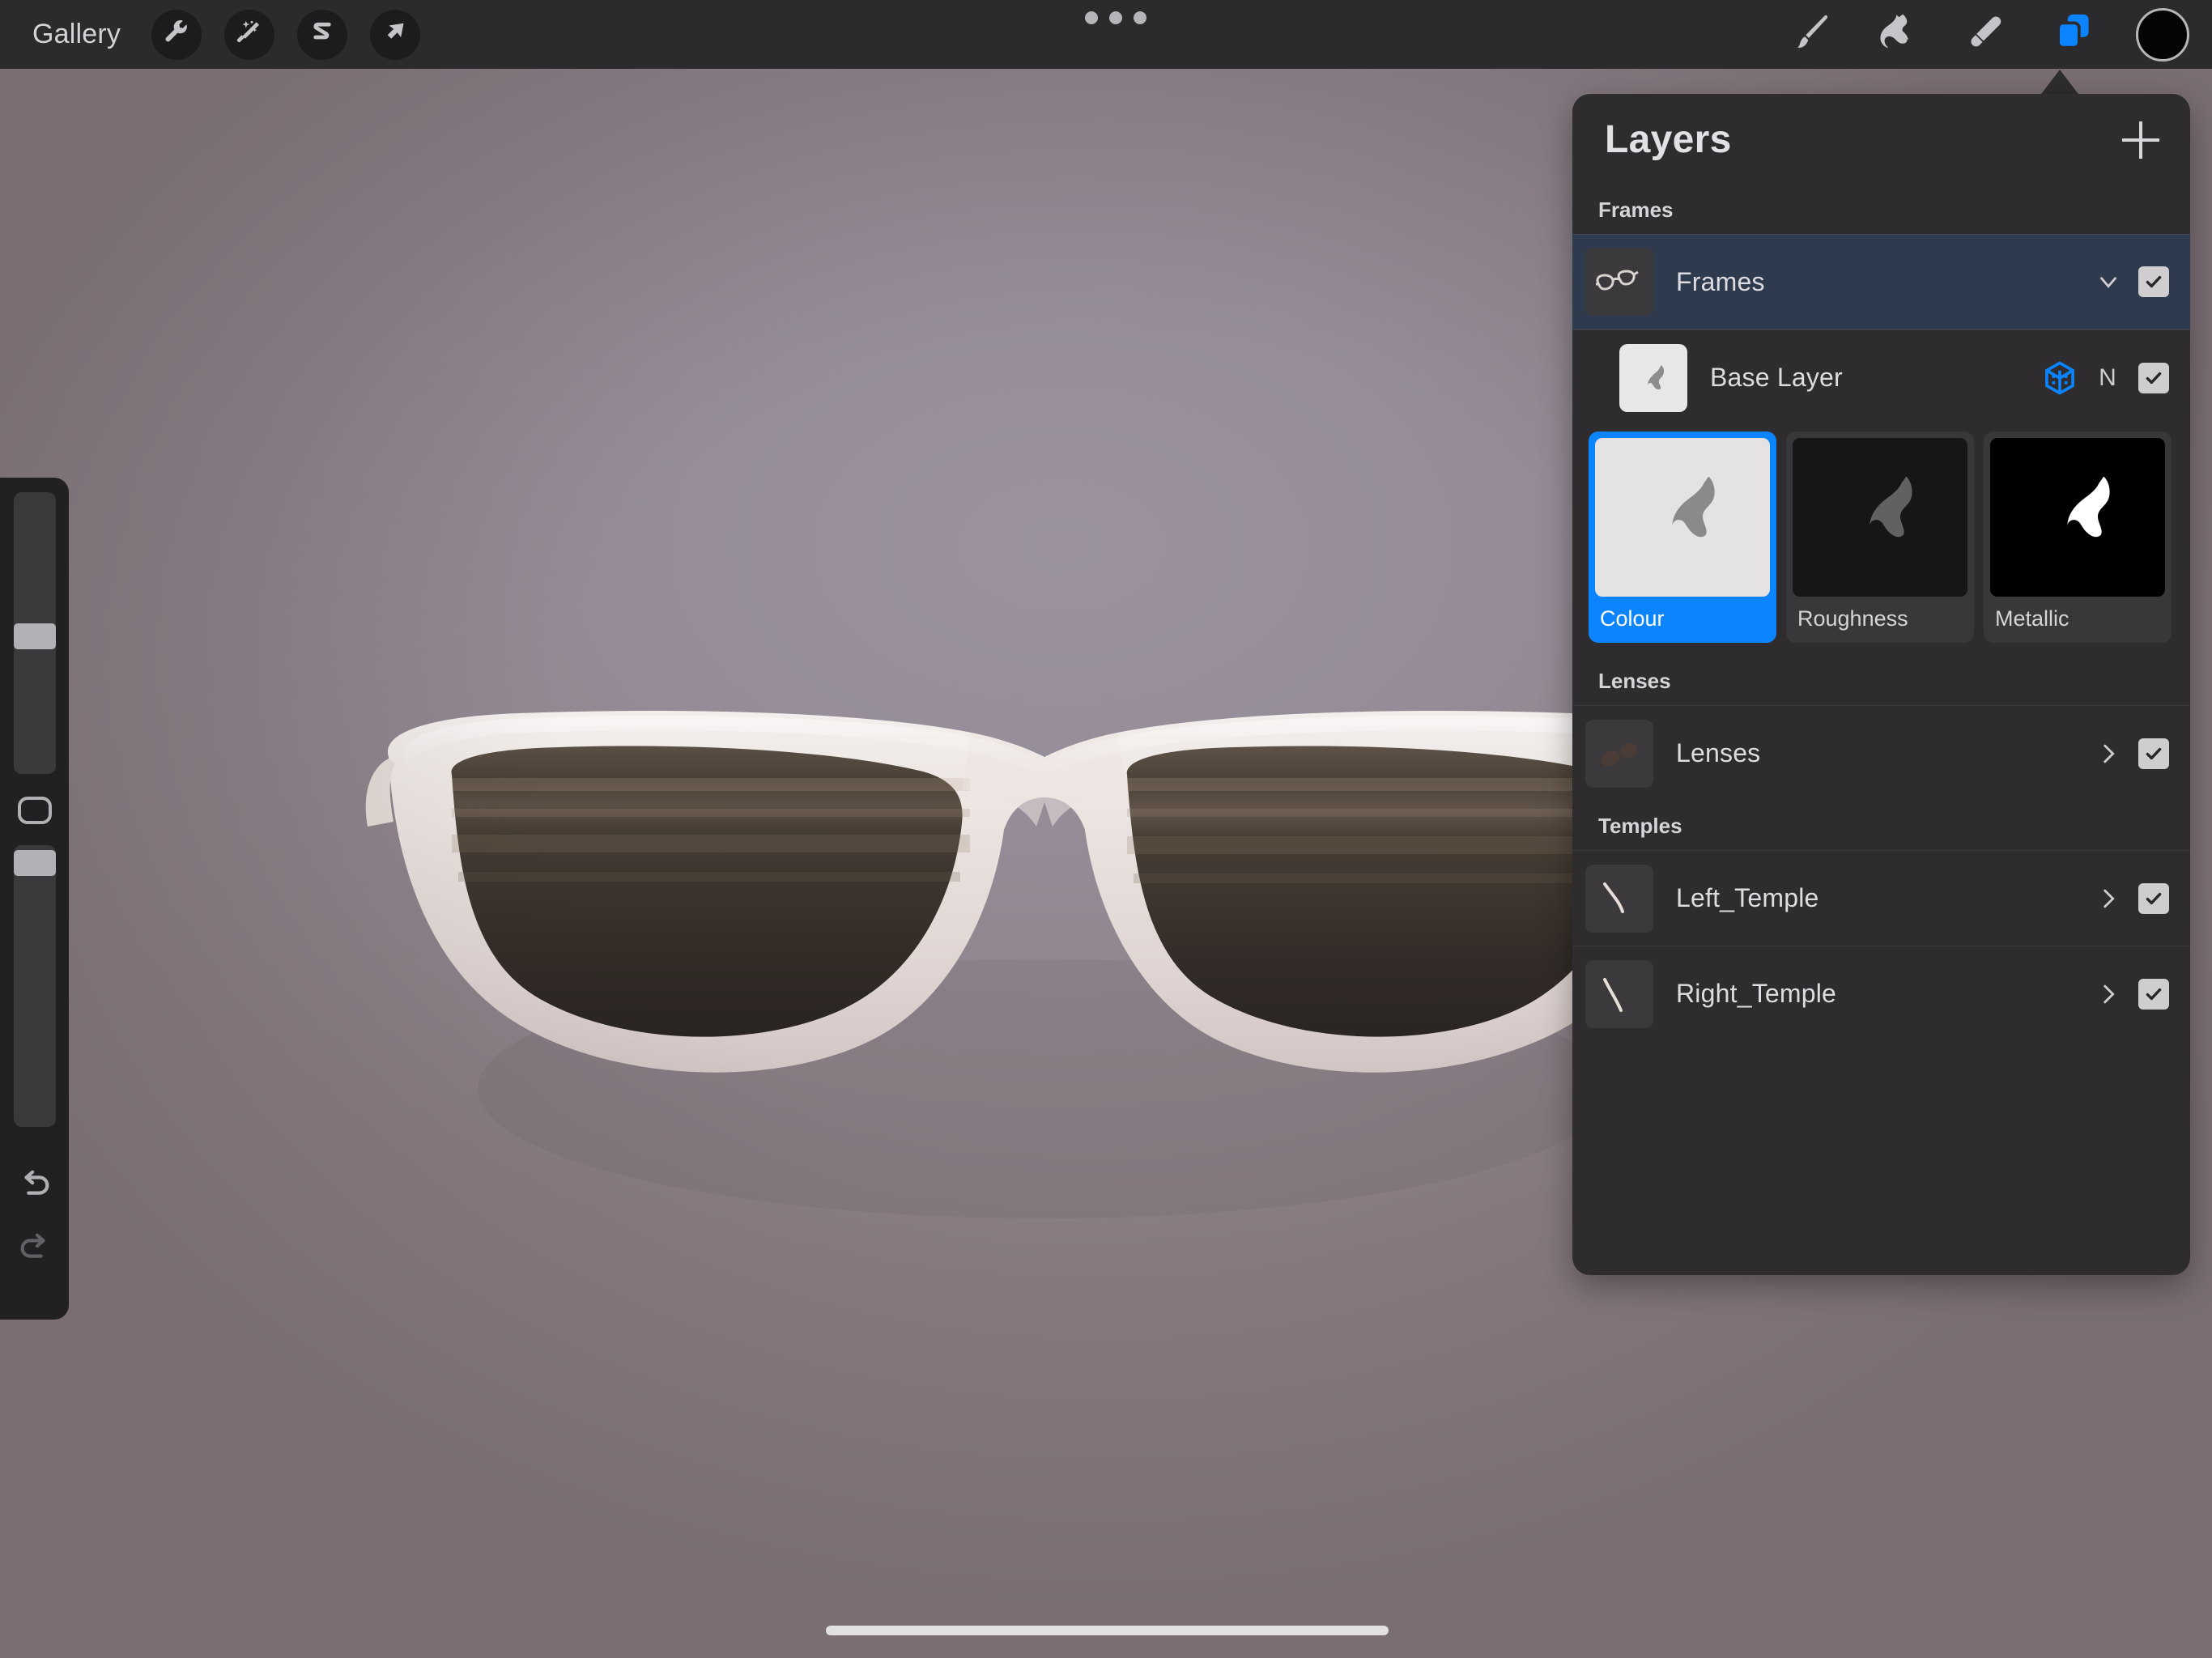 This screenshot has height=1658, width=2212. Describe the element at coordinates (2060, 83) in the screenshot. I see `panel-pointer` at that location.